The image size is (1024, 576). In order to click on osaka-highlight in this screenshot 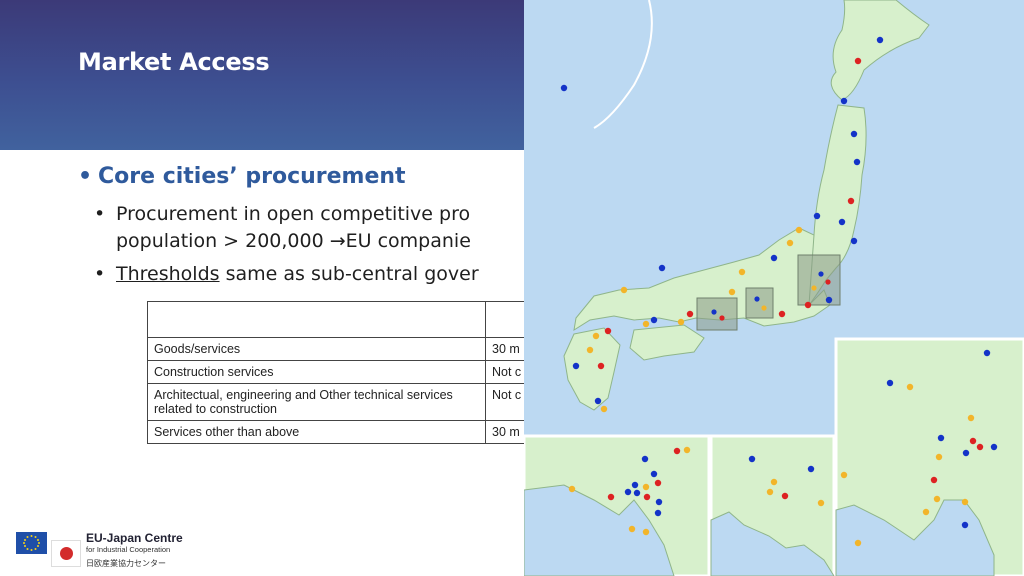, I will do `click(717, 314)`.